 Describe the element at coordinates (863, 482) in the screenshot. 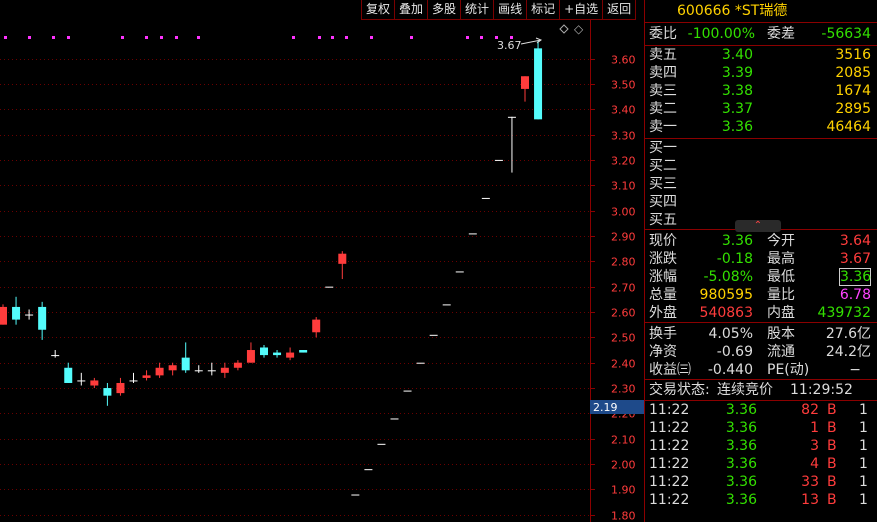

I see `trade-count: 1` at that location.